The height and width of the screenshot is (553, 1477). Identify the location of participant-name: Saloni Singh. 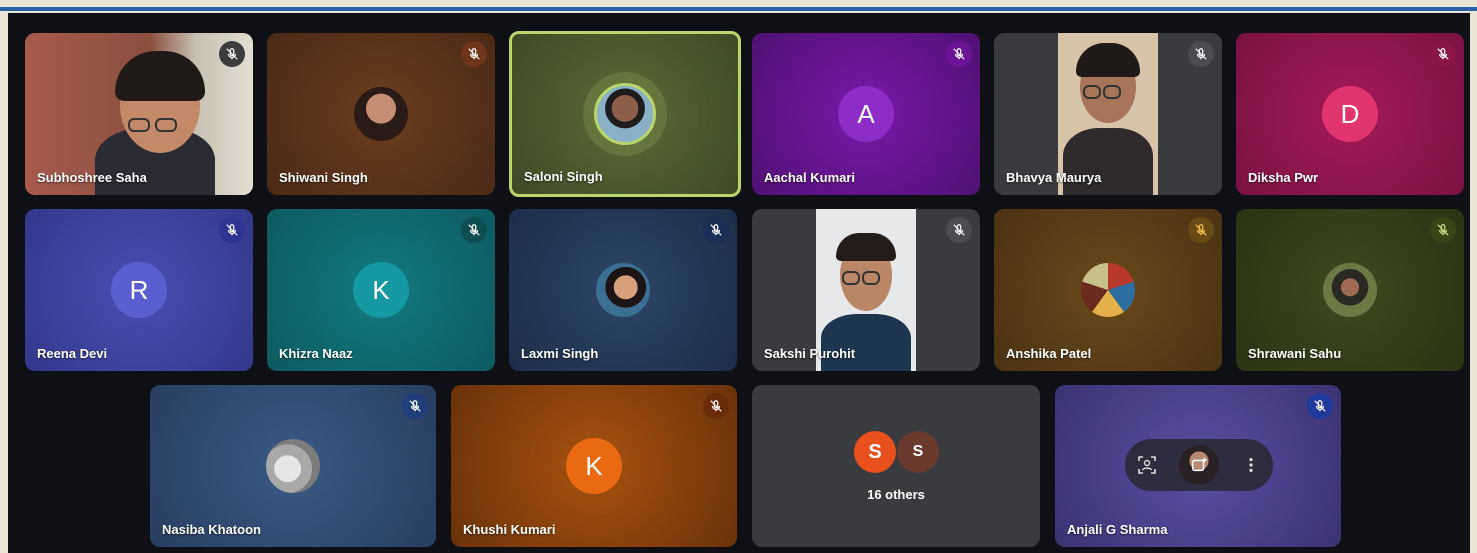
(563, 176).